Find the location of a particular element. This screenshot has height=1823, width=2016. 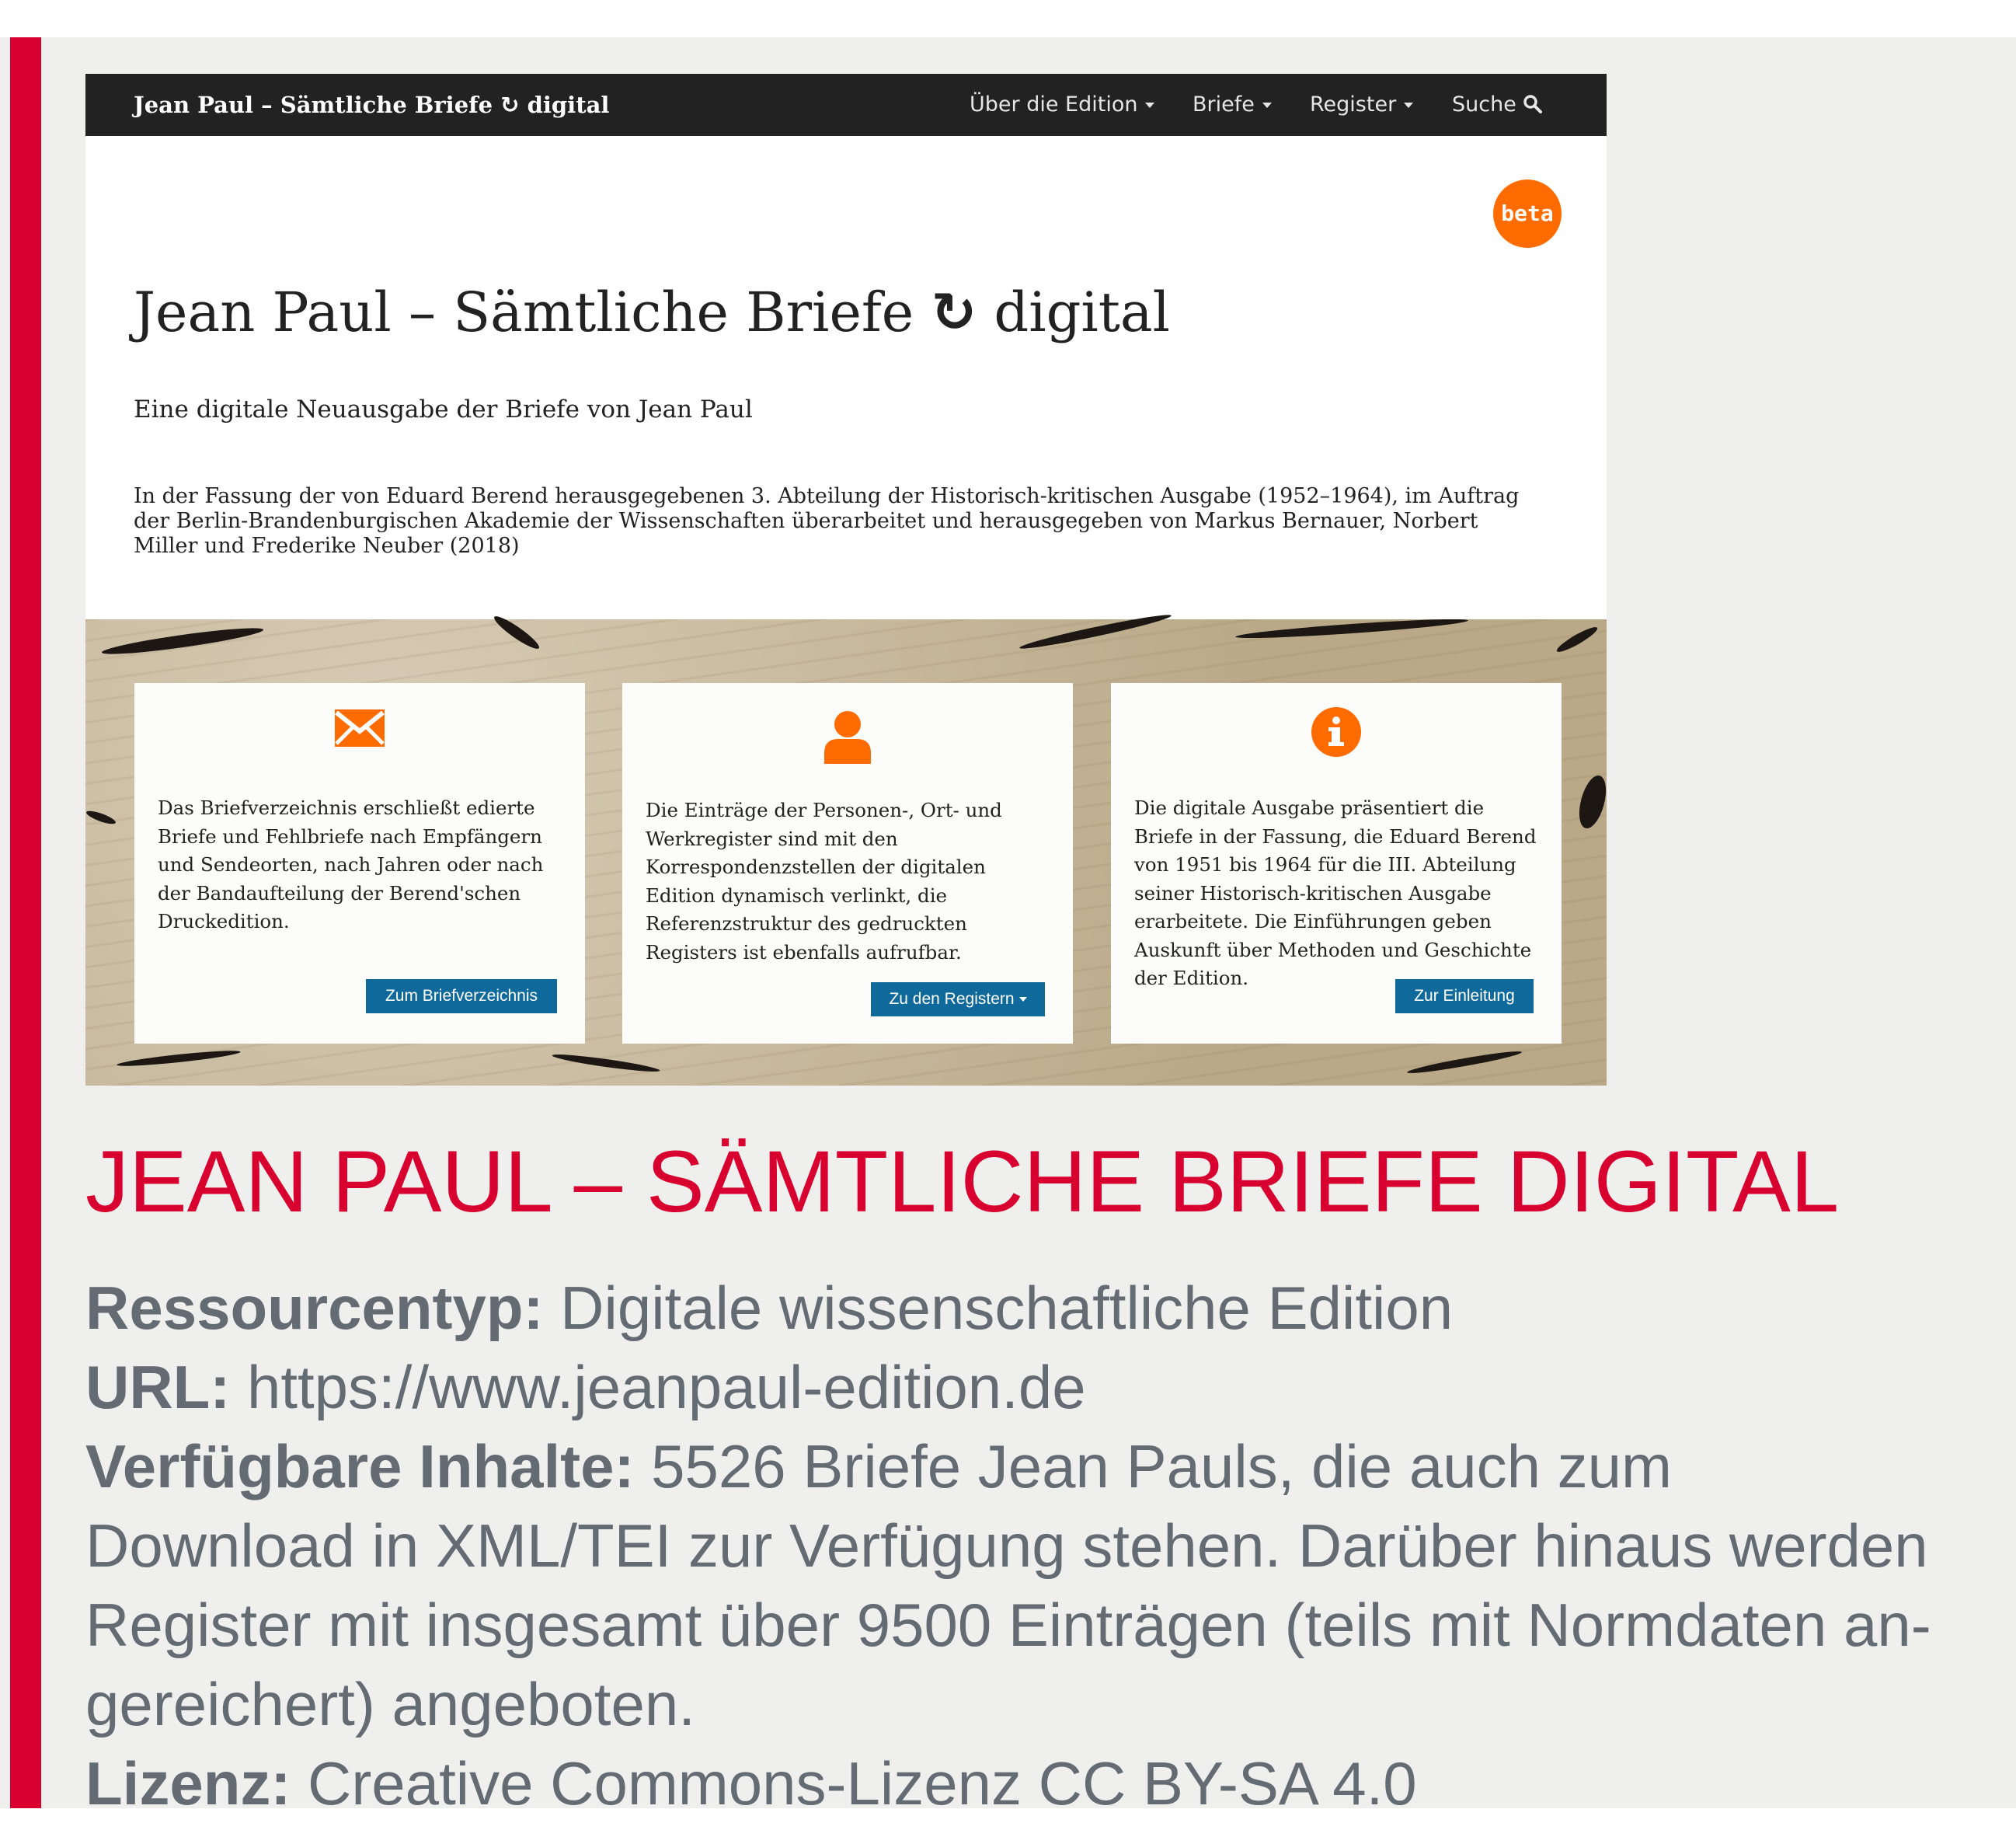

nav-item-ueber-die-edition: Über die Edition is located at coordinates (1062, 104).